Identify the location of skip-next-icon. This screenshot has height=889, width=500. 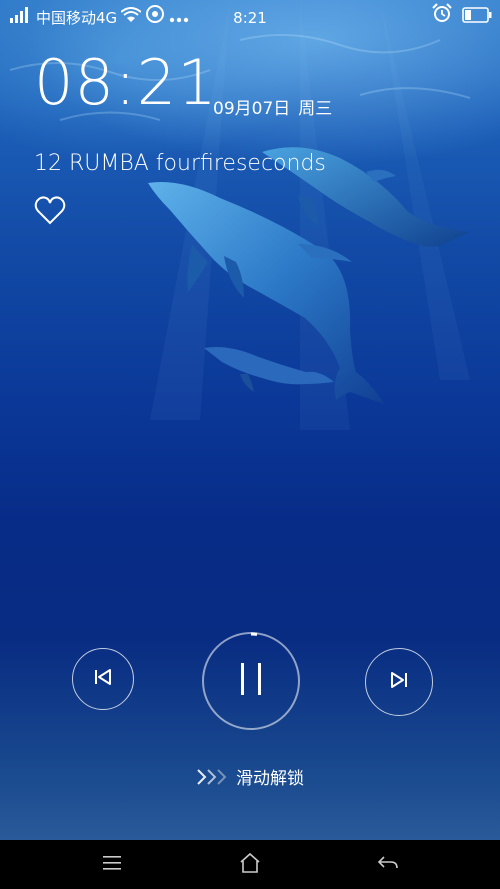
(399, 682).